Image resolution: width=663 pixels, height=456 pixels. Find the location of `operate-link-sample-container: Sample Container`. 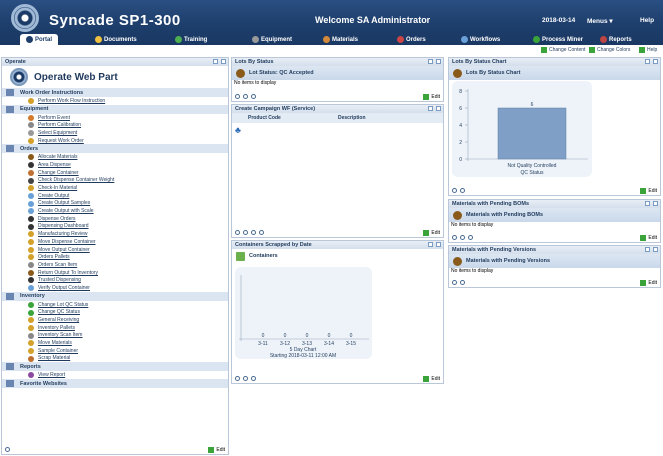

operate-link-sample-container: Sample Container is located at coordinates (115, 351).